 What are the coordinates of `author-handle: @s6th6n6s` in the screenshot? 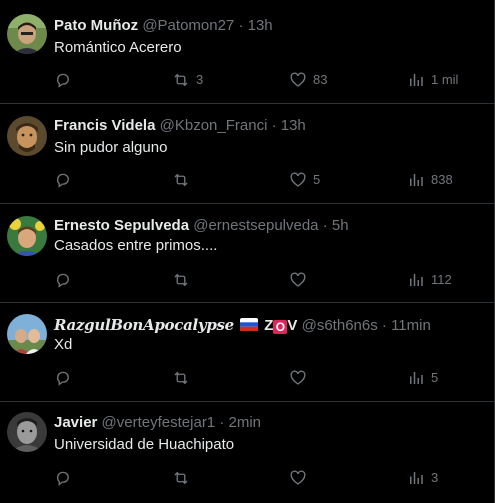 It's located at (340, 325).